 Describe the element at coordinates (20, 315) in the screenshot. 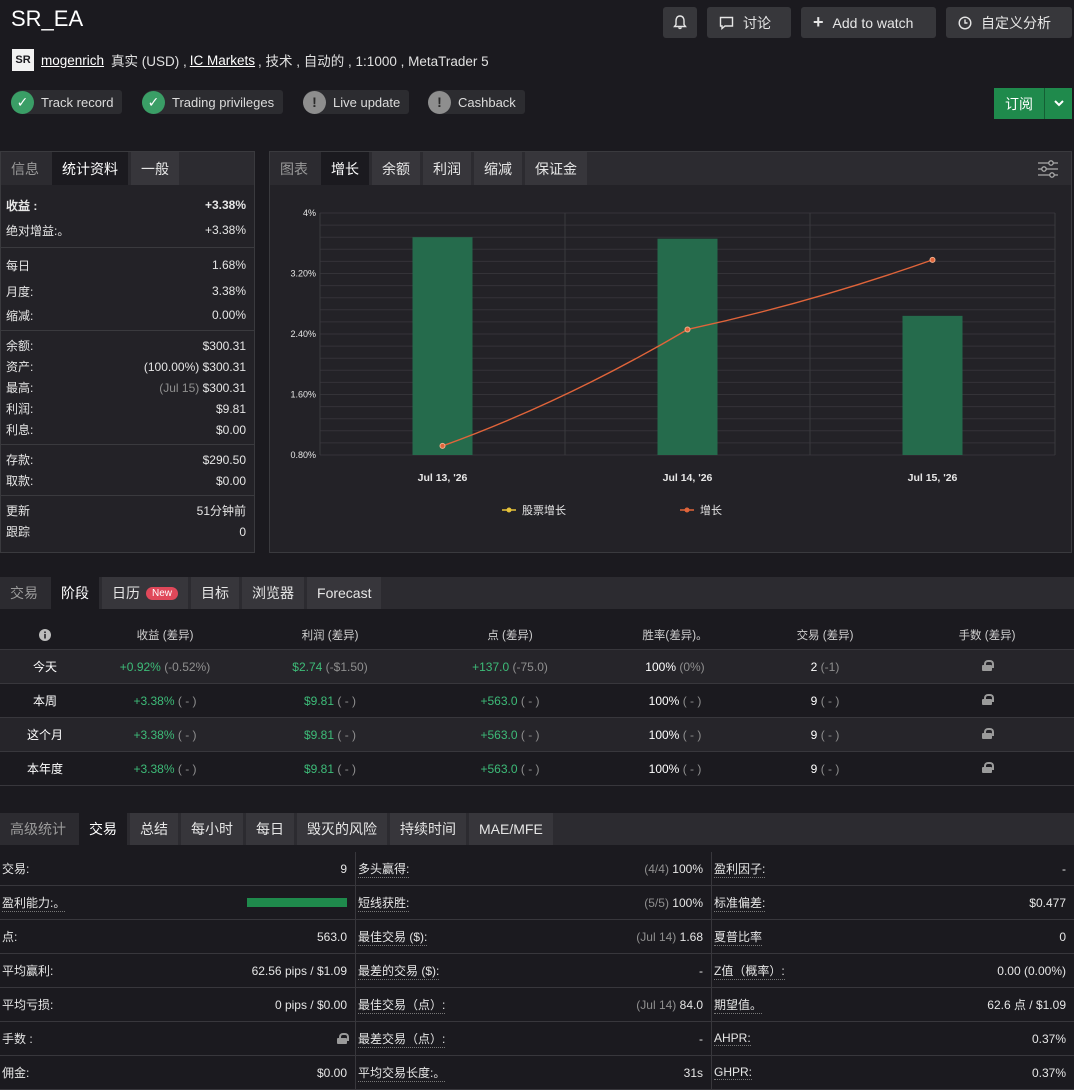

I see `drawdown-label: 缩减:` at that location.